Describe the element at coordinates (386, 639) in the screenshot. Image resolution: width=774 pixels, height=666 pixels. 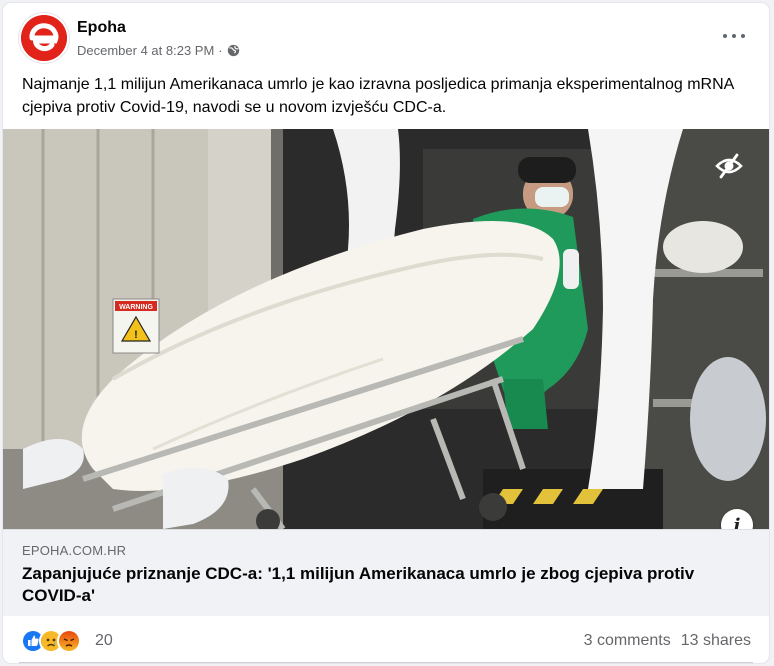
I see `engagement-bar: 20 3 comments 13 shares` at that location.